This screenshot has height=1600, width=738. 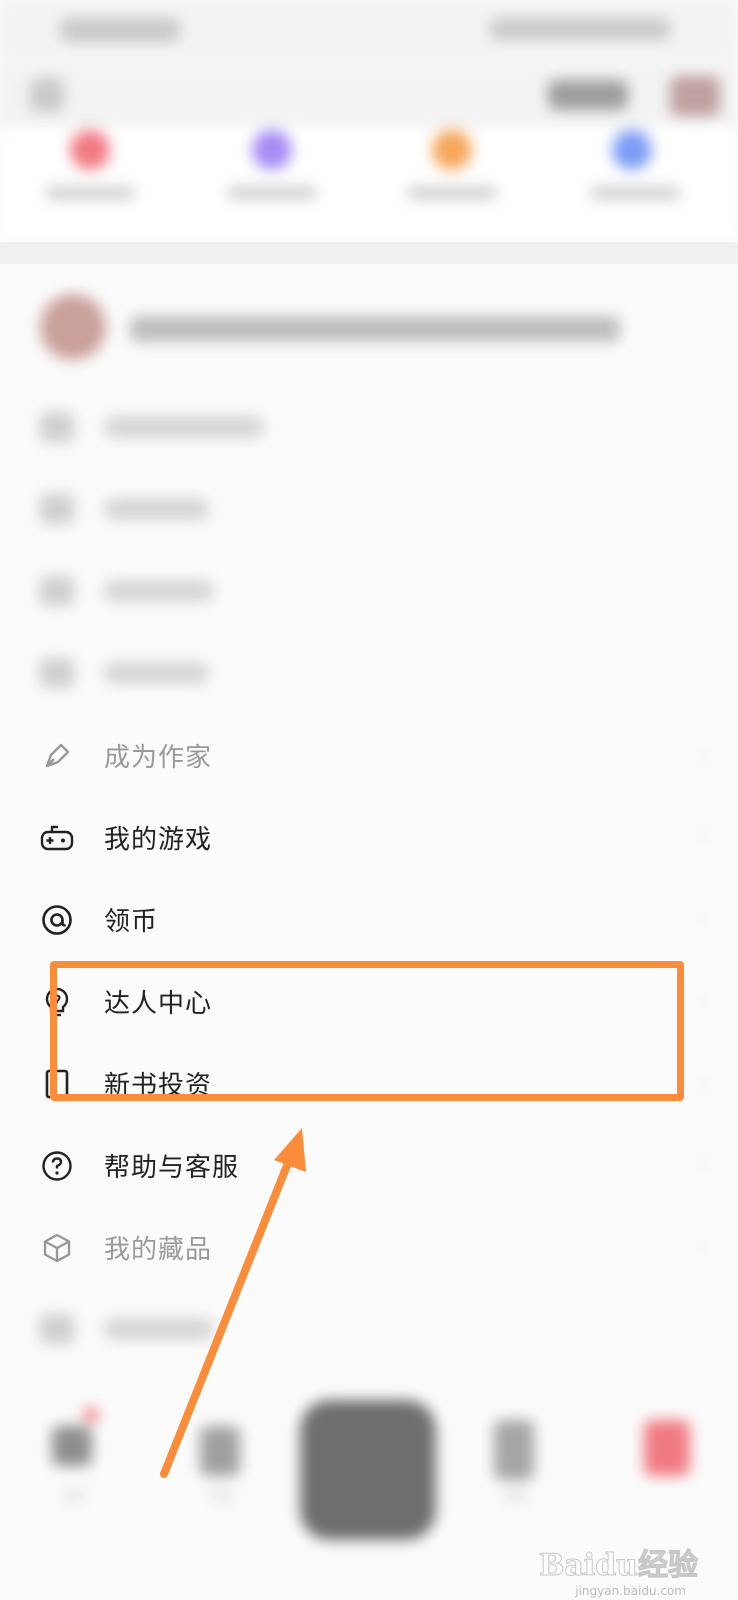 I want to click on watermark-url: jingyan.baidu.com, so click(x=630, y=1591).